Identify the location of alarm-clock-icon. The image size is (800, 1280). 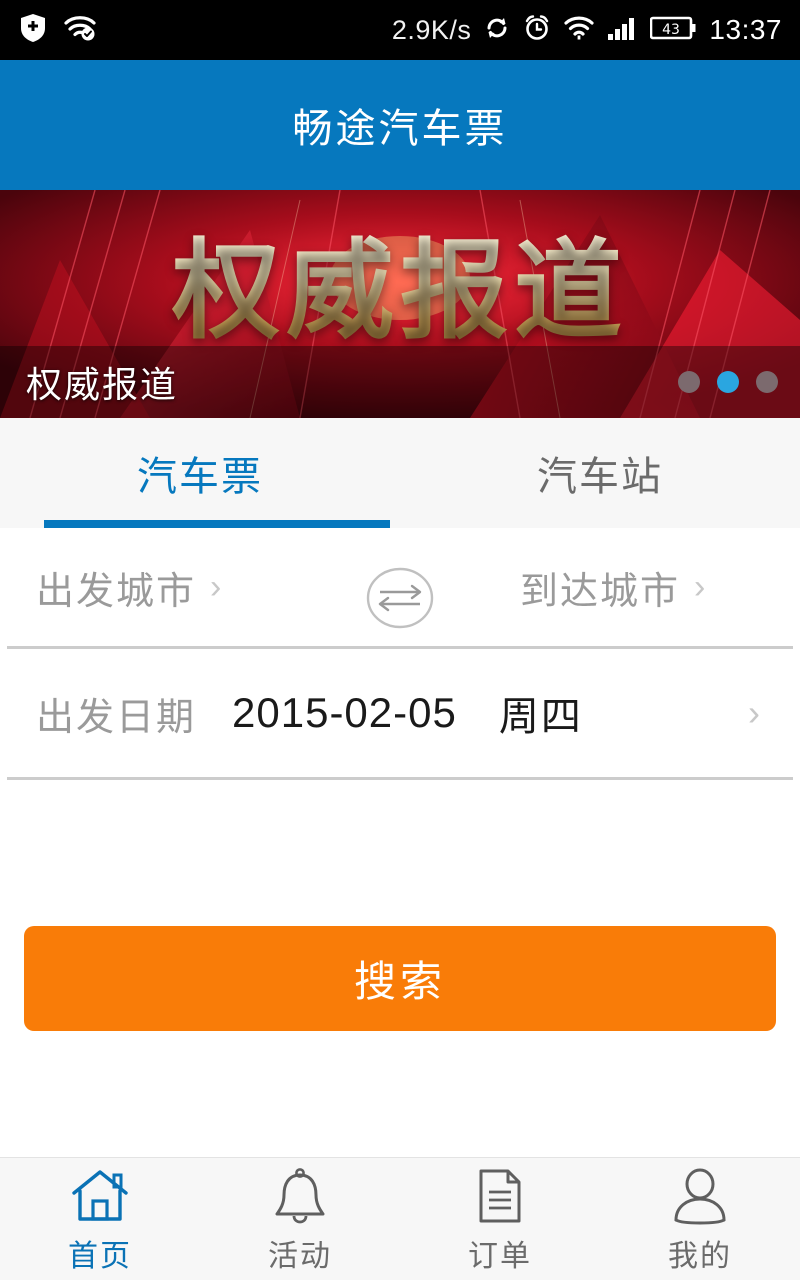
(537, 30).